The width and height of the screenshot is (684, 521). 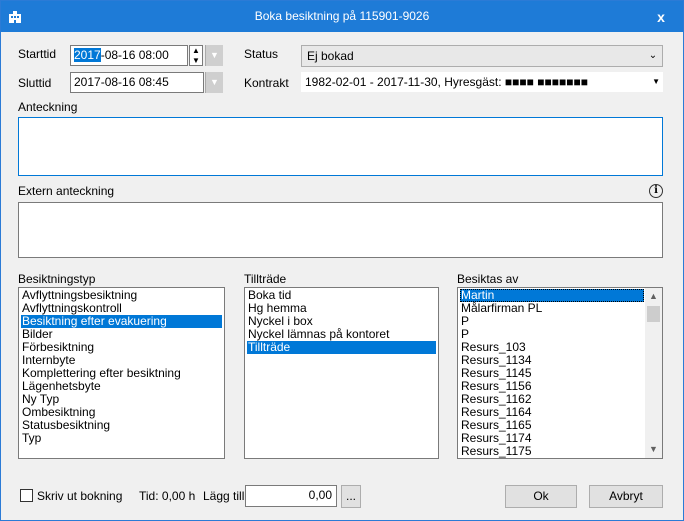 I want to click on list-item: Resurs_1134, so click(x=552, y=360).